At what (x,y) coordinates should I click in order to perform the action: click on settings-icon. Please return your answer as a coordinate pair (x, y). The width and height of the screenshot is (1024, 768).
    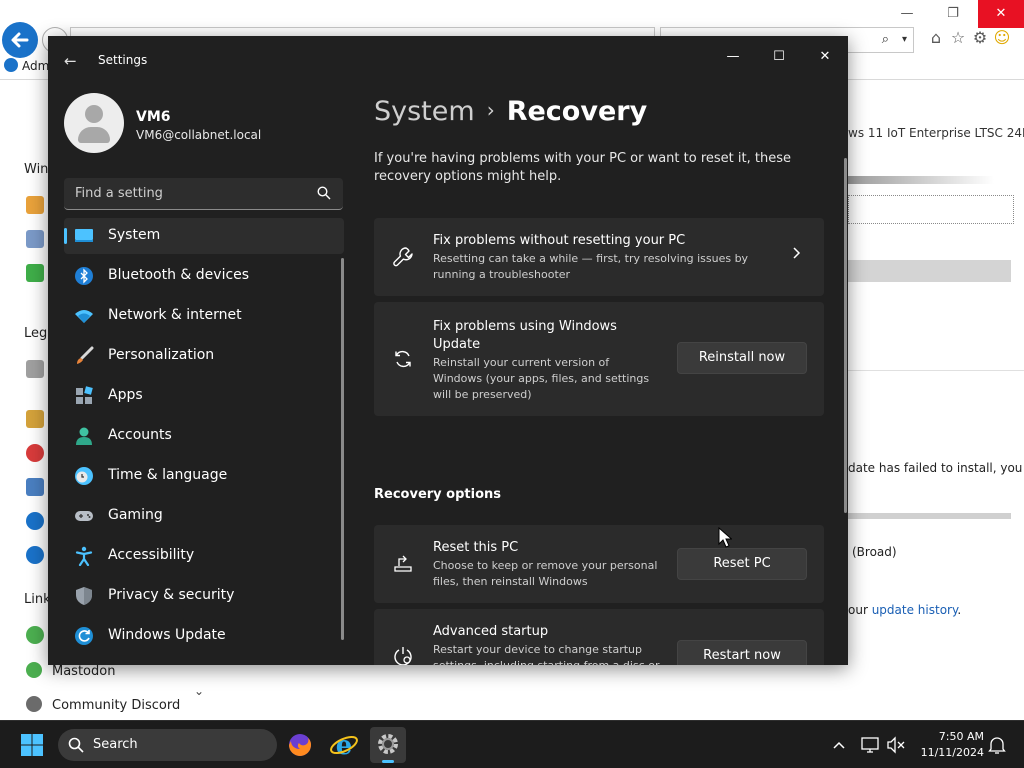
    Looking at the image, I should click on (35, 369).